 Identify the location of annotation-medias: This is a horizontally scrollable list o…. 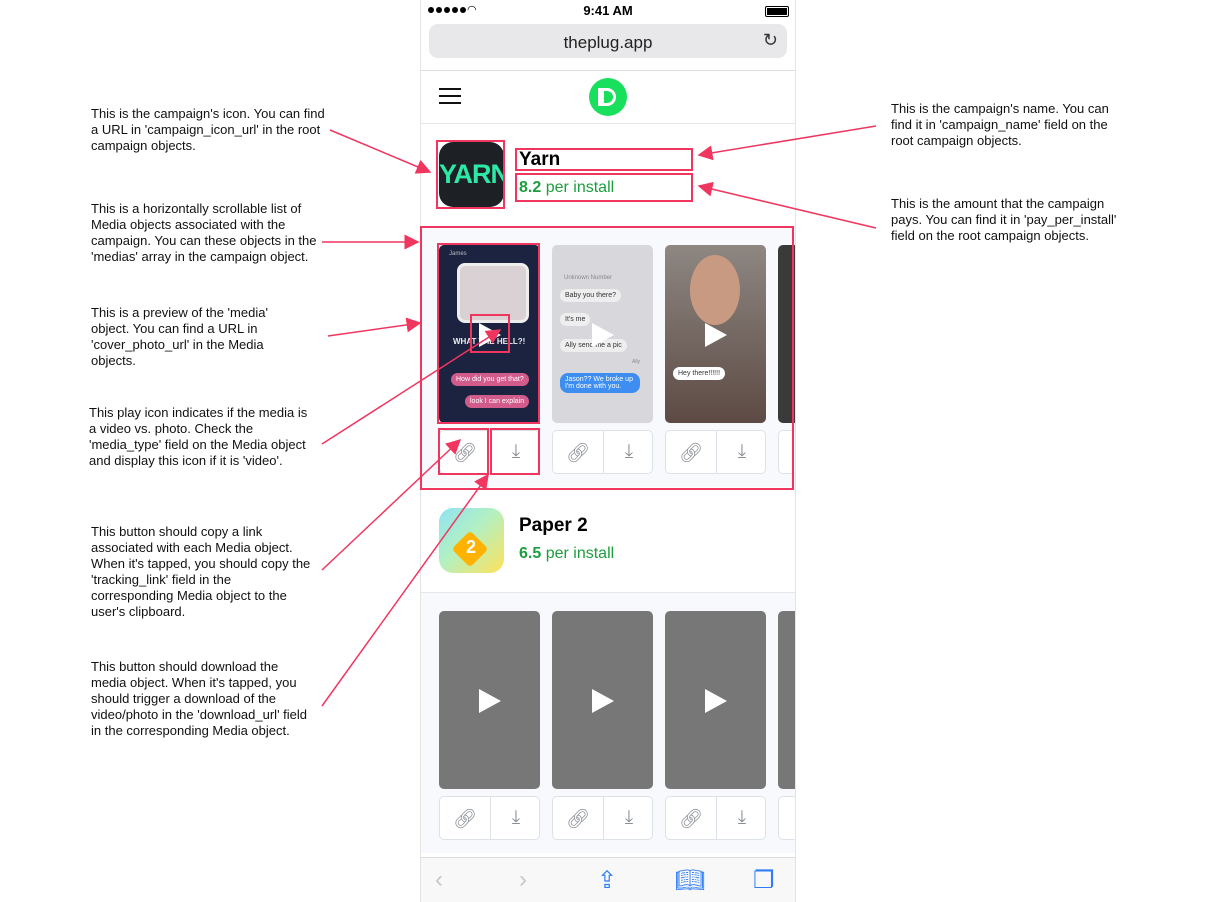
(204, 232).